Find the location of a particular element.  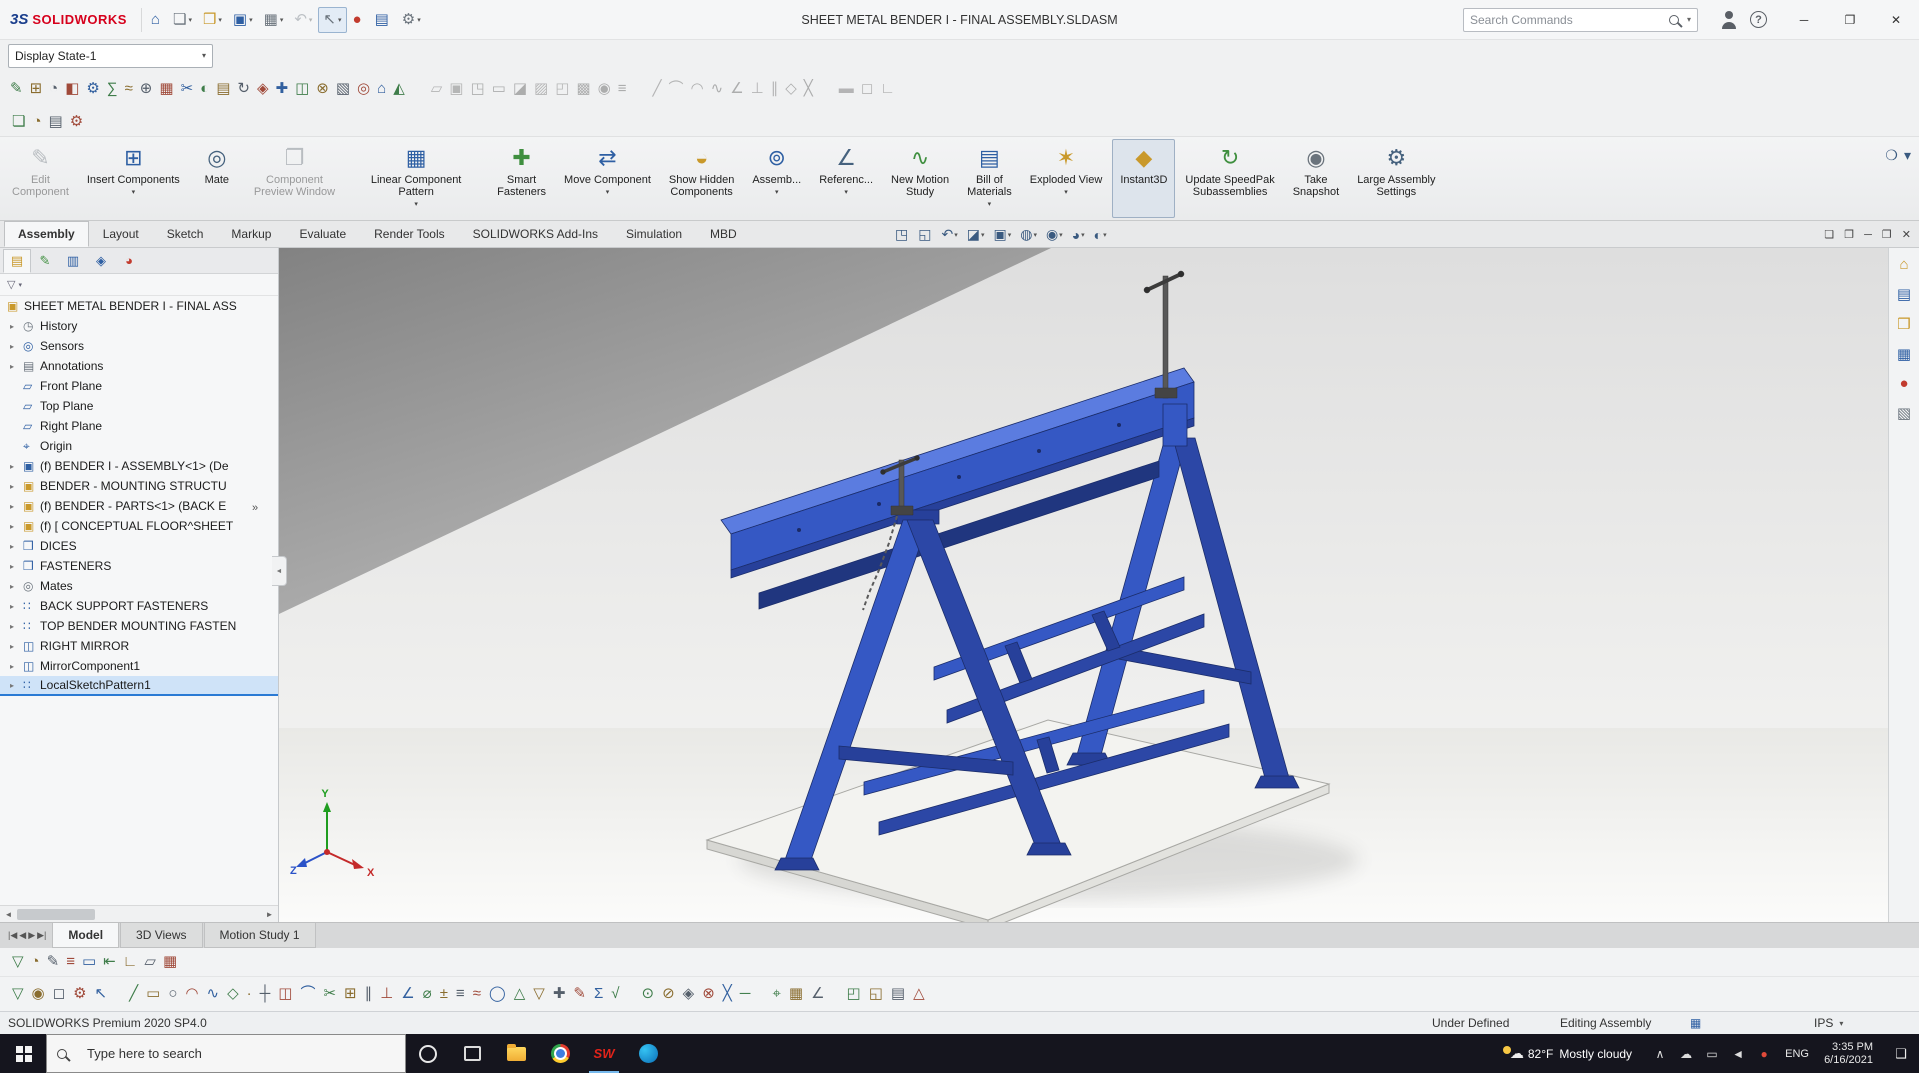

toolbar-icon: ◳ is located at coordinates (477, 89).